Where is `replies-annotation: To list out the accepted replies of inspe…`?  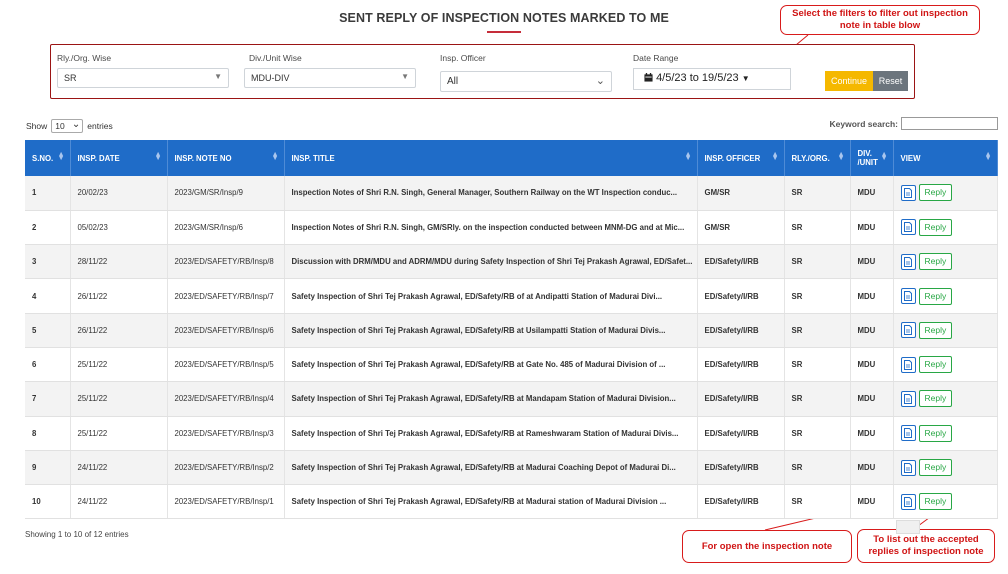
replies-annotation: To list out the accepted replies of inspe… is located at coordinates (926, 546).